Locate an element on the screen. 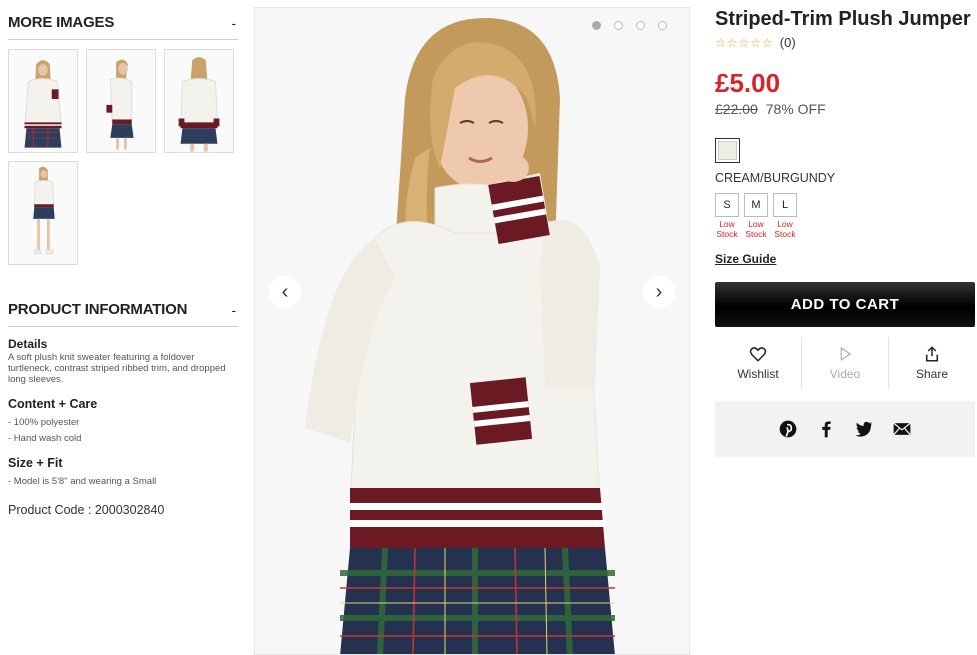 The height and width of the screenshot is (655, 977). add-to-cart-button: ADD TO CART is located at coordinates (845, 304).